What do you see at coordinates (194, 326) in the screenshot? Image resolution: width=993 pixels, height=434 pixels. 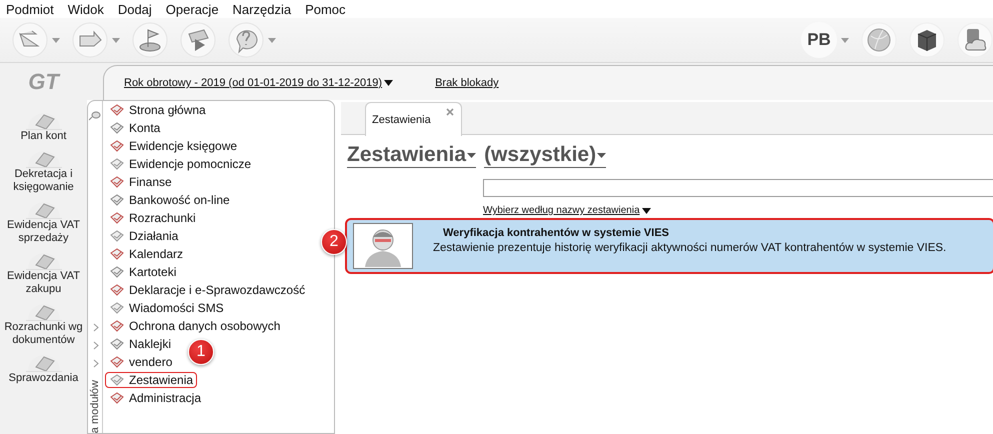 I see `module-item: Ochrona danych osobowych` at bounding box center [194, 326].